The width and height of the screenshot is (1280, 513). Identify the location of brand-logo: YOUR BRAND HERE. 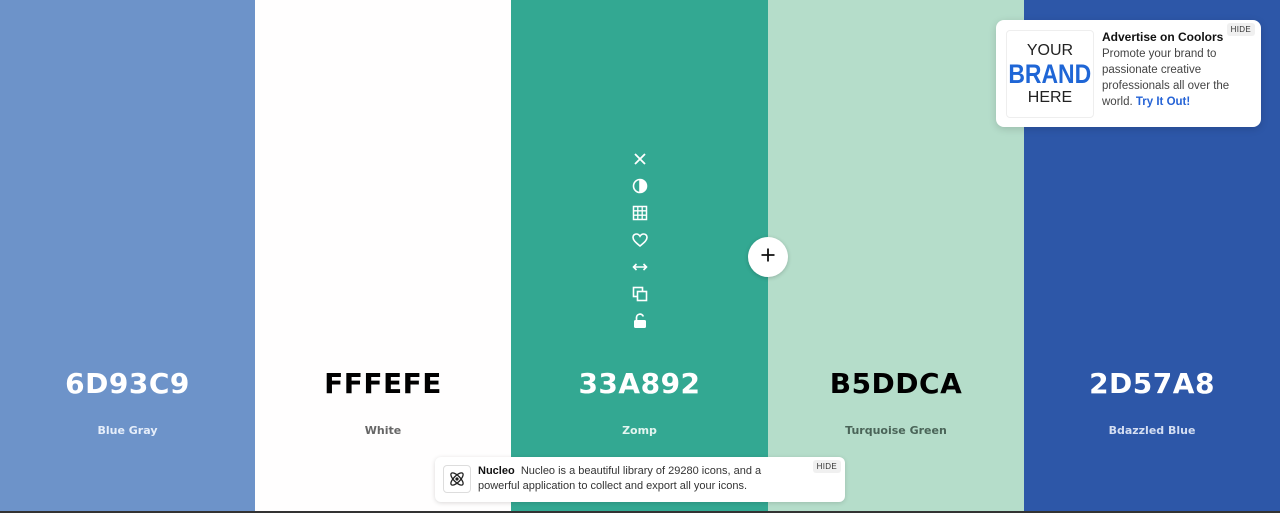
(1050, 74).